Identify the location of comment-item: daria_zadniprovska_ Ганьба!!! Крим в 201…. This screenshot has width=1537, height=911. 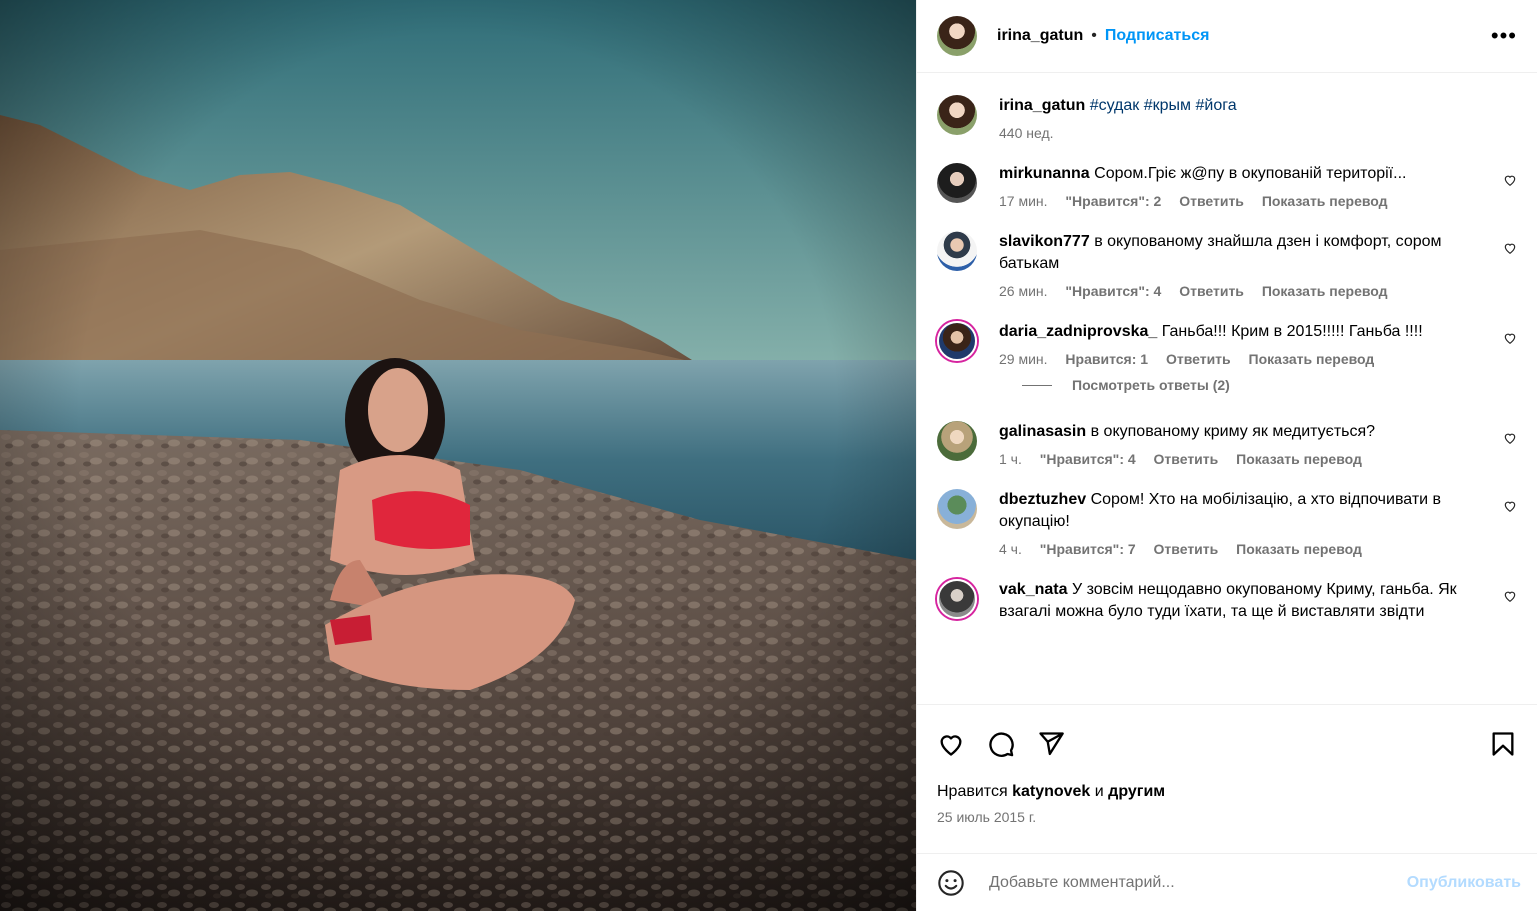
(1228, 344).